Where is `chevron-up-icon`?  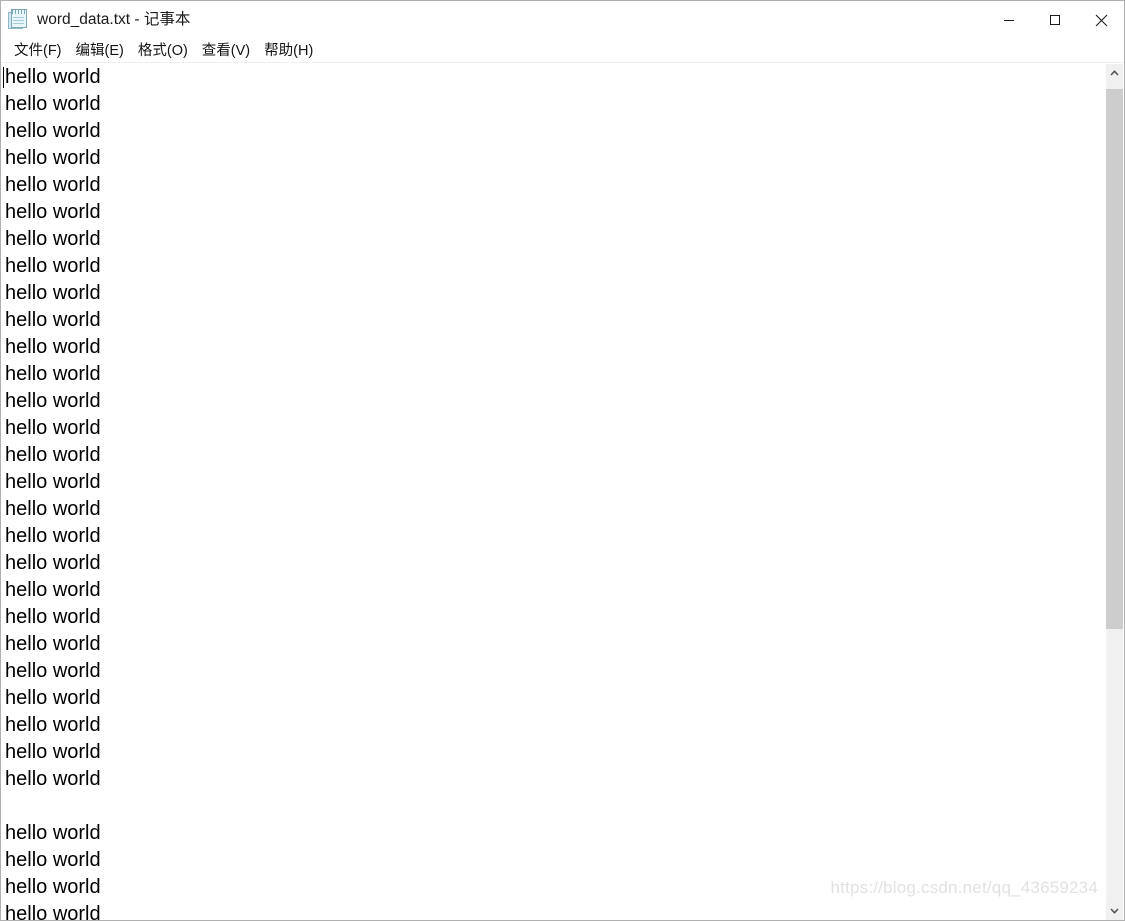
chevron-up-icon is located at coordinates (1114, 73).